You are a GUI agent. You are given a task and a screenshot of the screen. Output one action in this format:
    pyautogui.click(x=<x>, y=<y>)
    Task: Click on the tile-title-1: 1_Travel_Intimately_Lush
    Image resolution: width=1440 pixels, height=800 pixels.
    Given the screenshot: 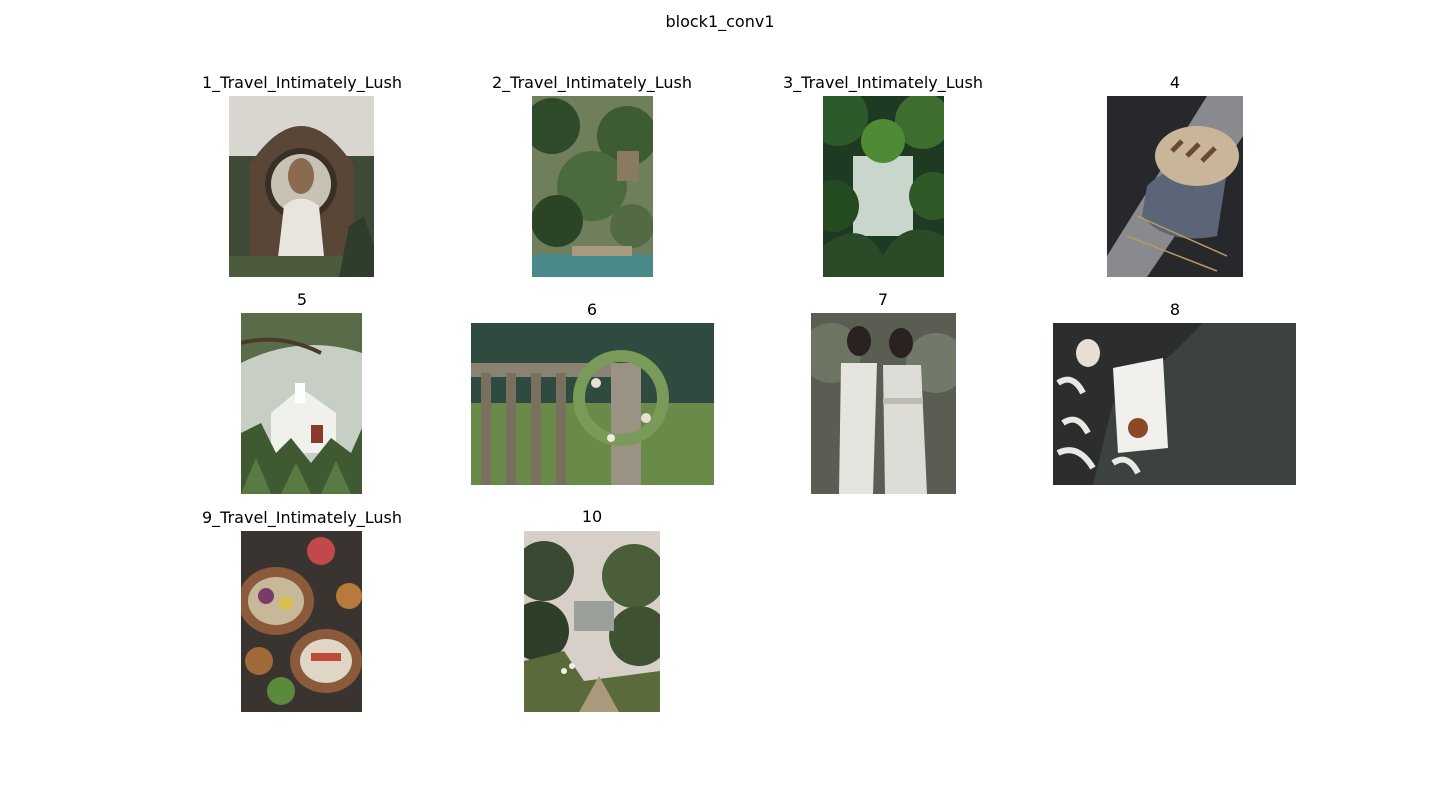 What is the action you would take?
    pyautogui.click(x=302, y=82)
    